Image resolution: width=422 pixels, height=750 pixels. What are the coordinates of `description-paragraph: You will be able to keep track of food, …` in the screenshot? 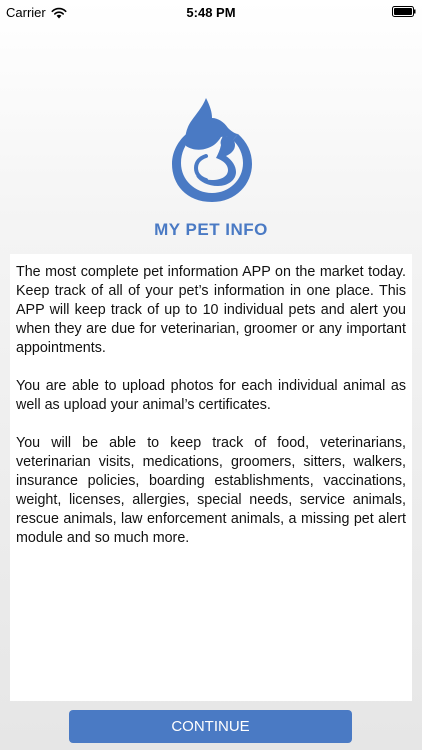 It's located at (211, 490).